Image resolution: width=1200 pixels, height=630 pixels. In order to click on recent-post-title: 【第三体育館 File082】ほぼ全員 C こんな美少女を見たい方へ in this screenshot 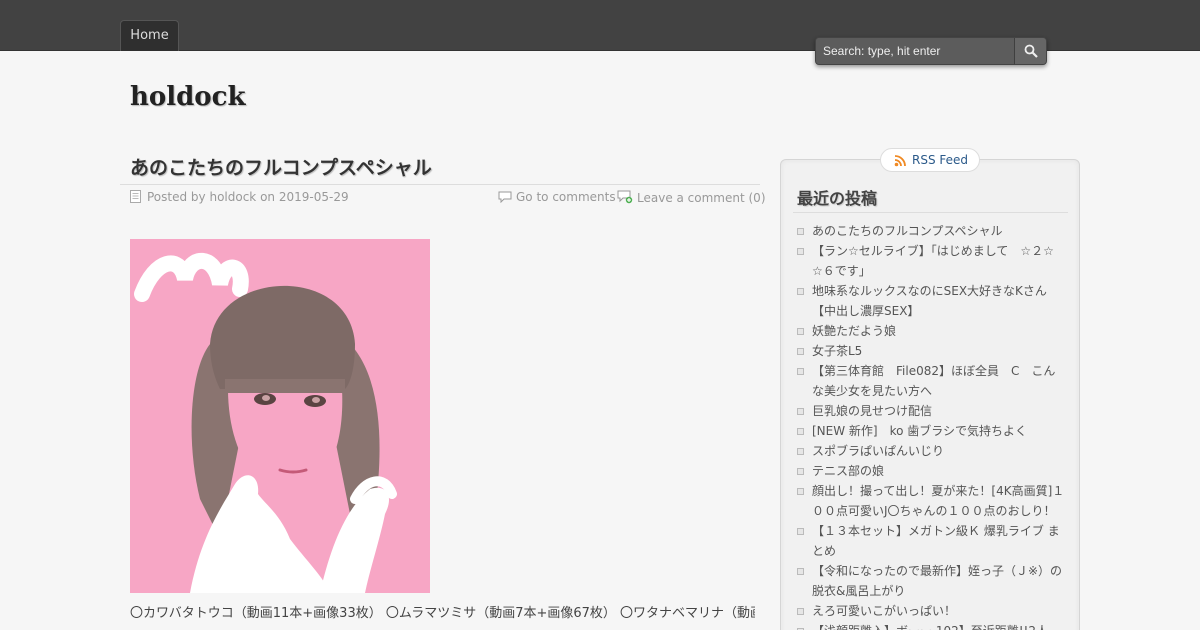, I will do `click(934, 381)`.